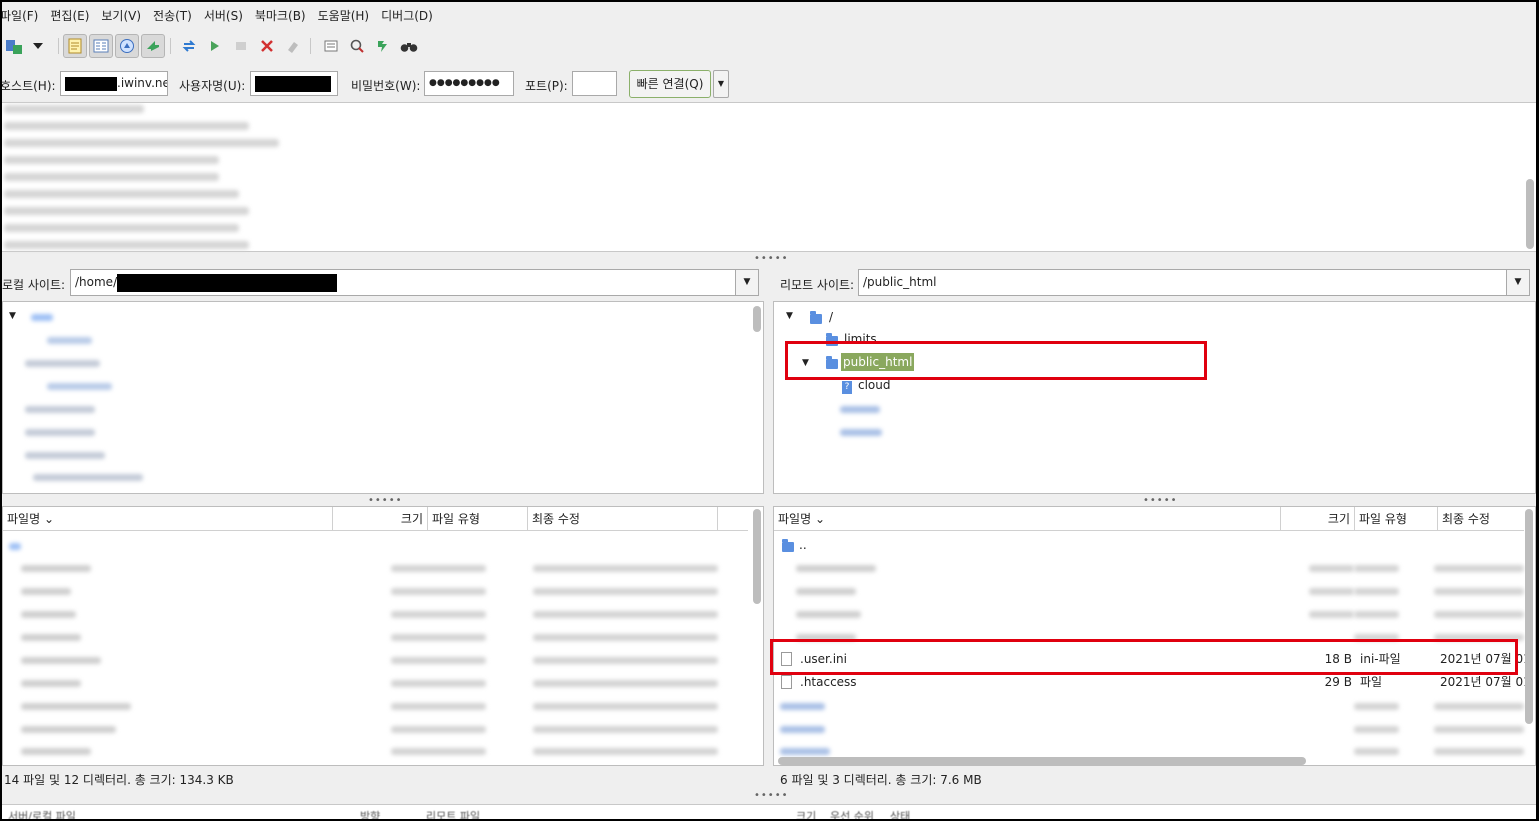 Image resolution: width=1539 pixels, height=821 pixels. Describe the element at coordinates (283, 16) in the screenshot. I see `menu-bookmarks: 북마크(B)` at that location.